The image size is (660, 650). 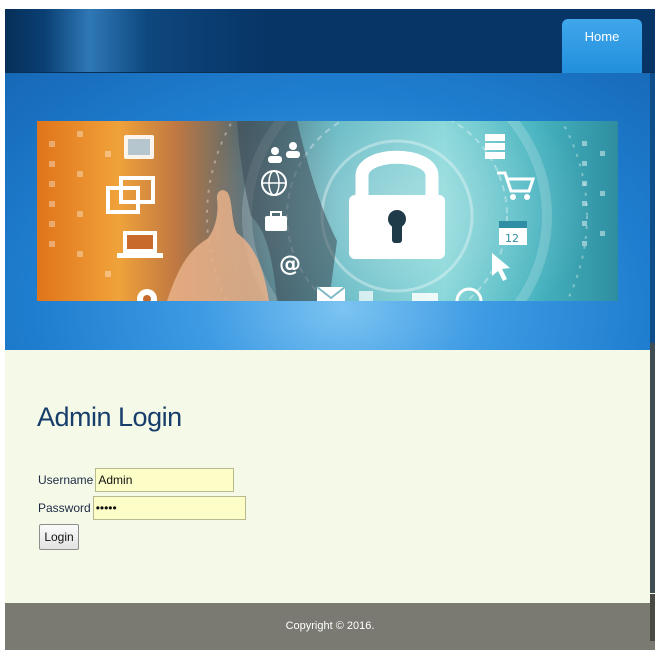 I want to click on page-title: Admin Login, so click(x=109, y=417).